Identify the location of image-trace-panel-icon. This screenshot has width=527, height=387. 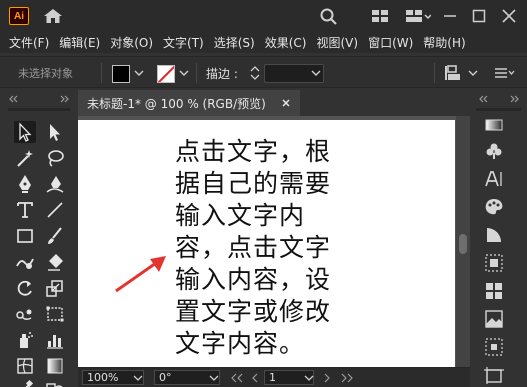
(494, 319).